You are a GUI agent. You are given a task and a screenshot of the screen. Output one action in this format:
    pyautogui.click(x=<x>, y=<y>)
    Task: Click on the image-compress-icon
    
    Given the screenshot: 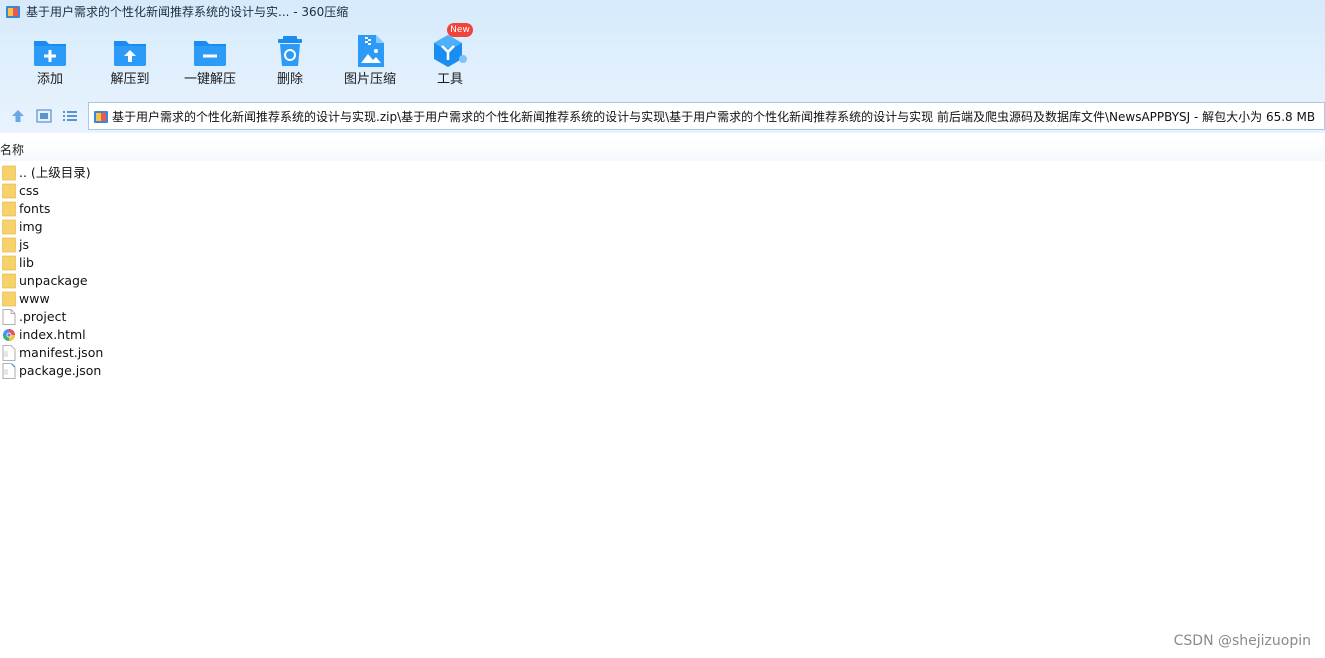 What is the action you would take?
    pyautogui.click(x=371, y=51)
    